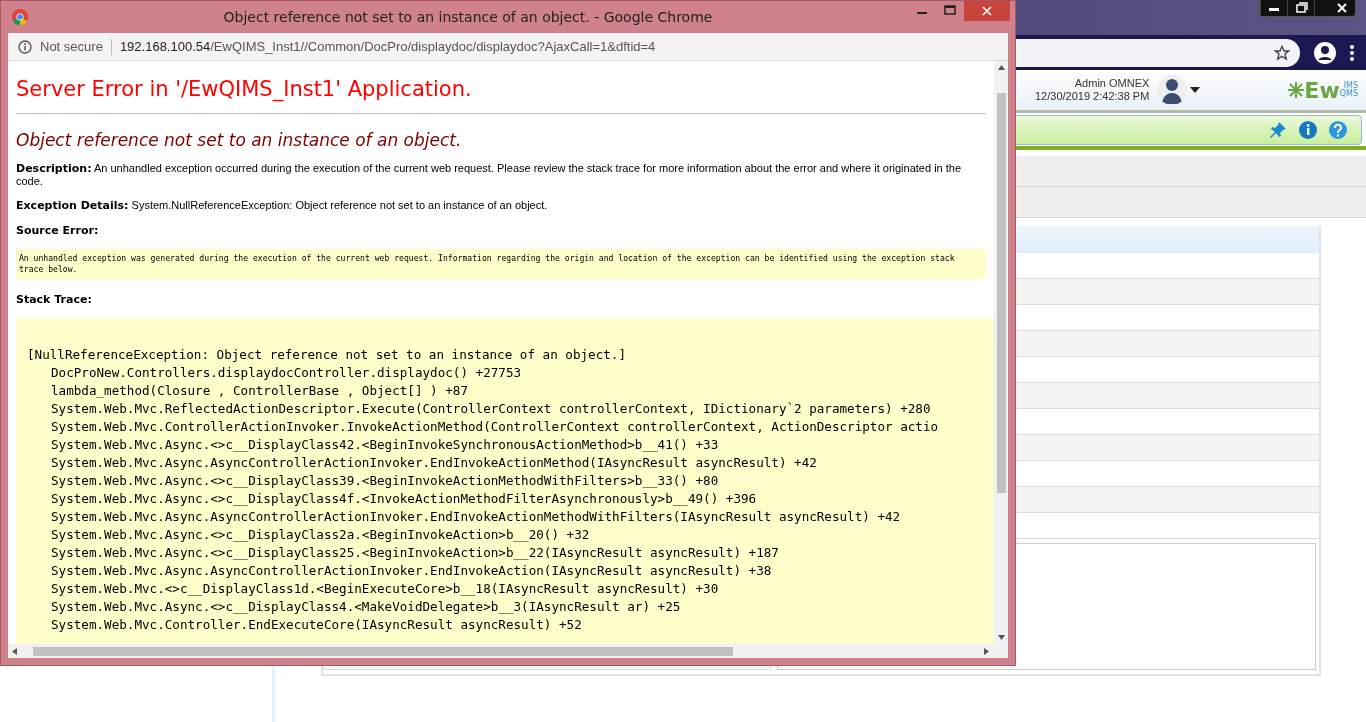  I want to click on star-icon, so click(1282, 52).